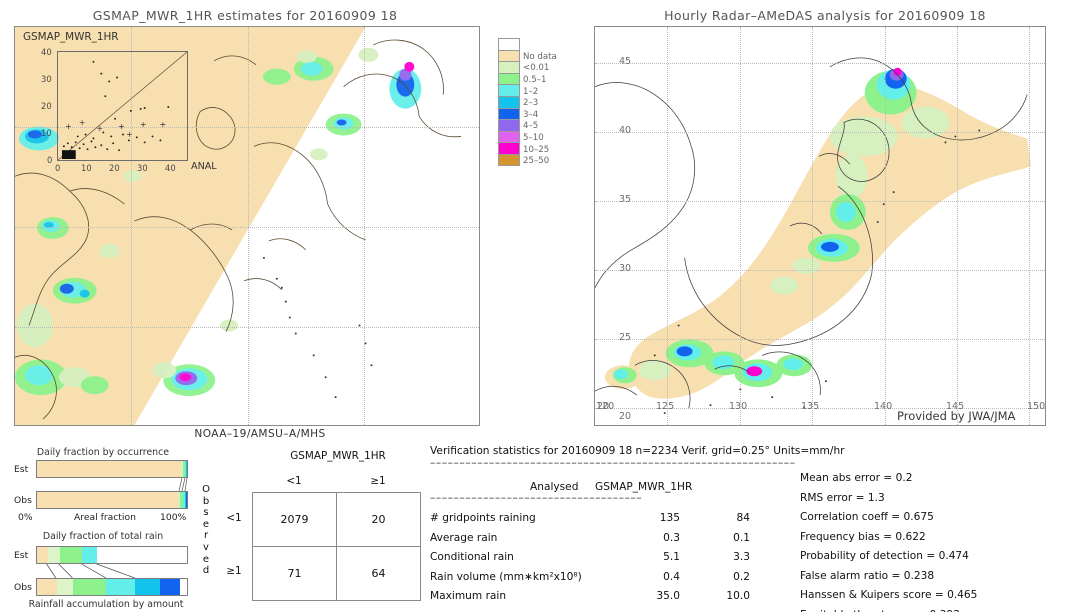 Image resolution: width=1080 pixels, height=612 pixels. I want to click on stat-row-model: 0.2, so click(741, 576).